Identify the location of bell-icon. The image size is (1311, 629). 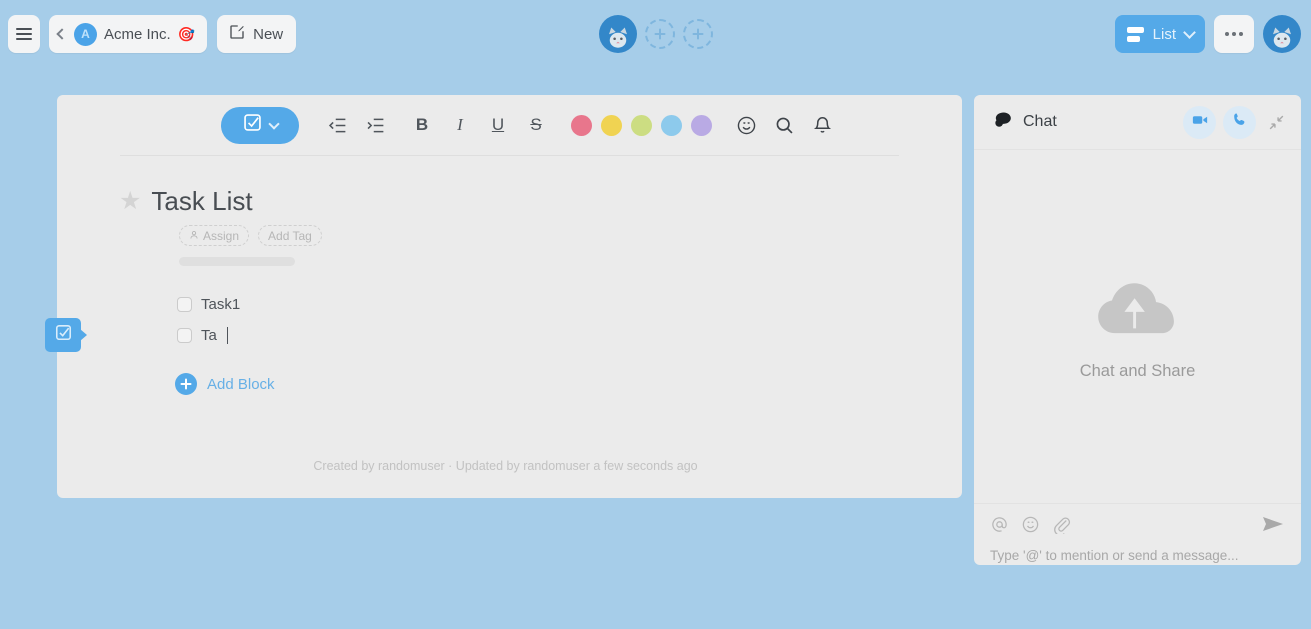
(822, 125).